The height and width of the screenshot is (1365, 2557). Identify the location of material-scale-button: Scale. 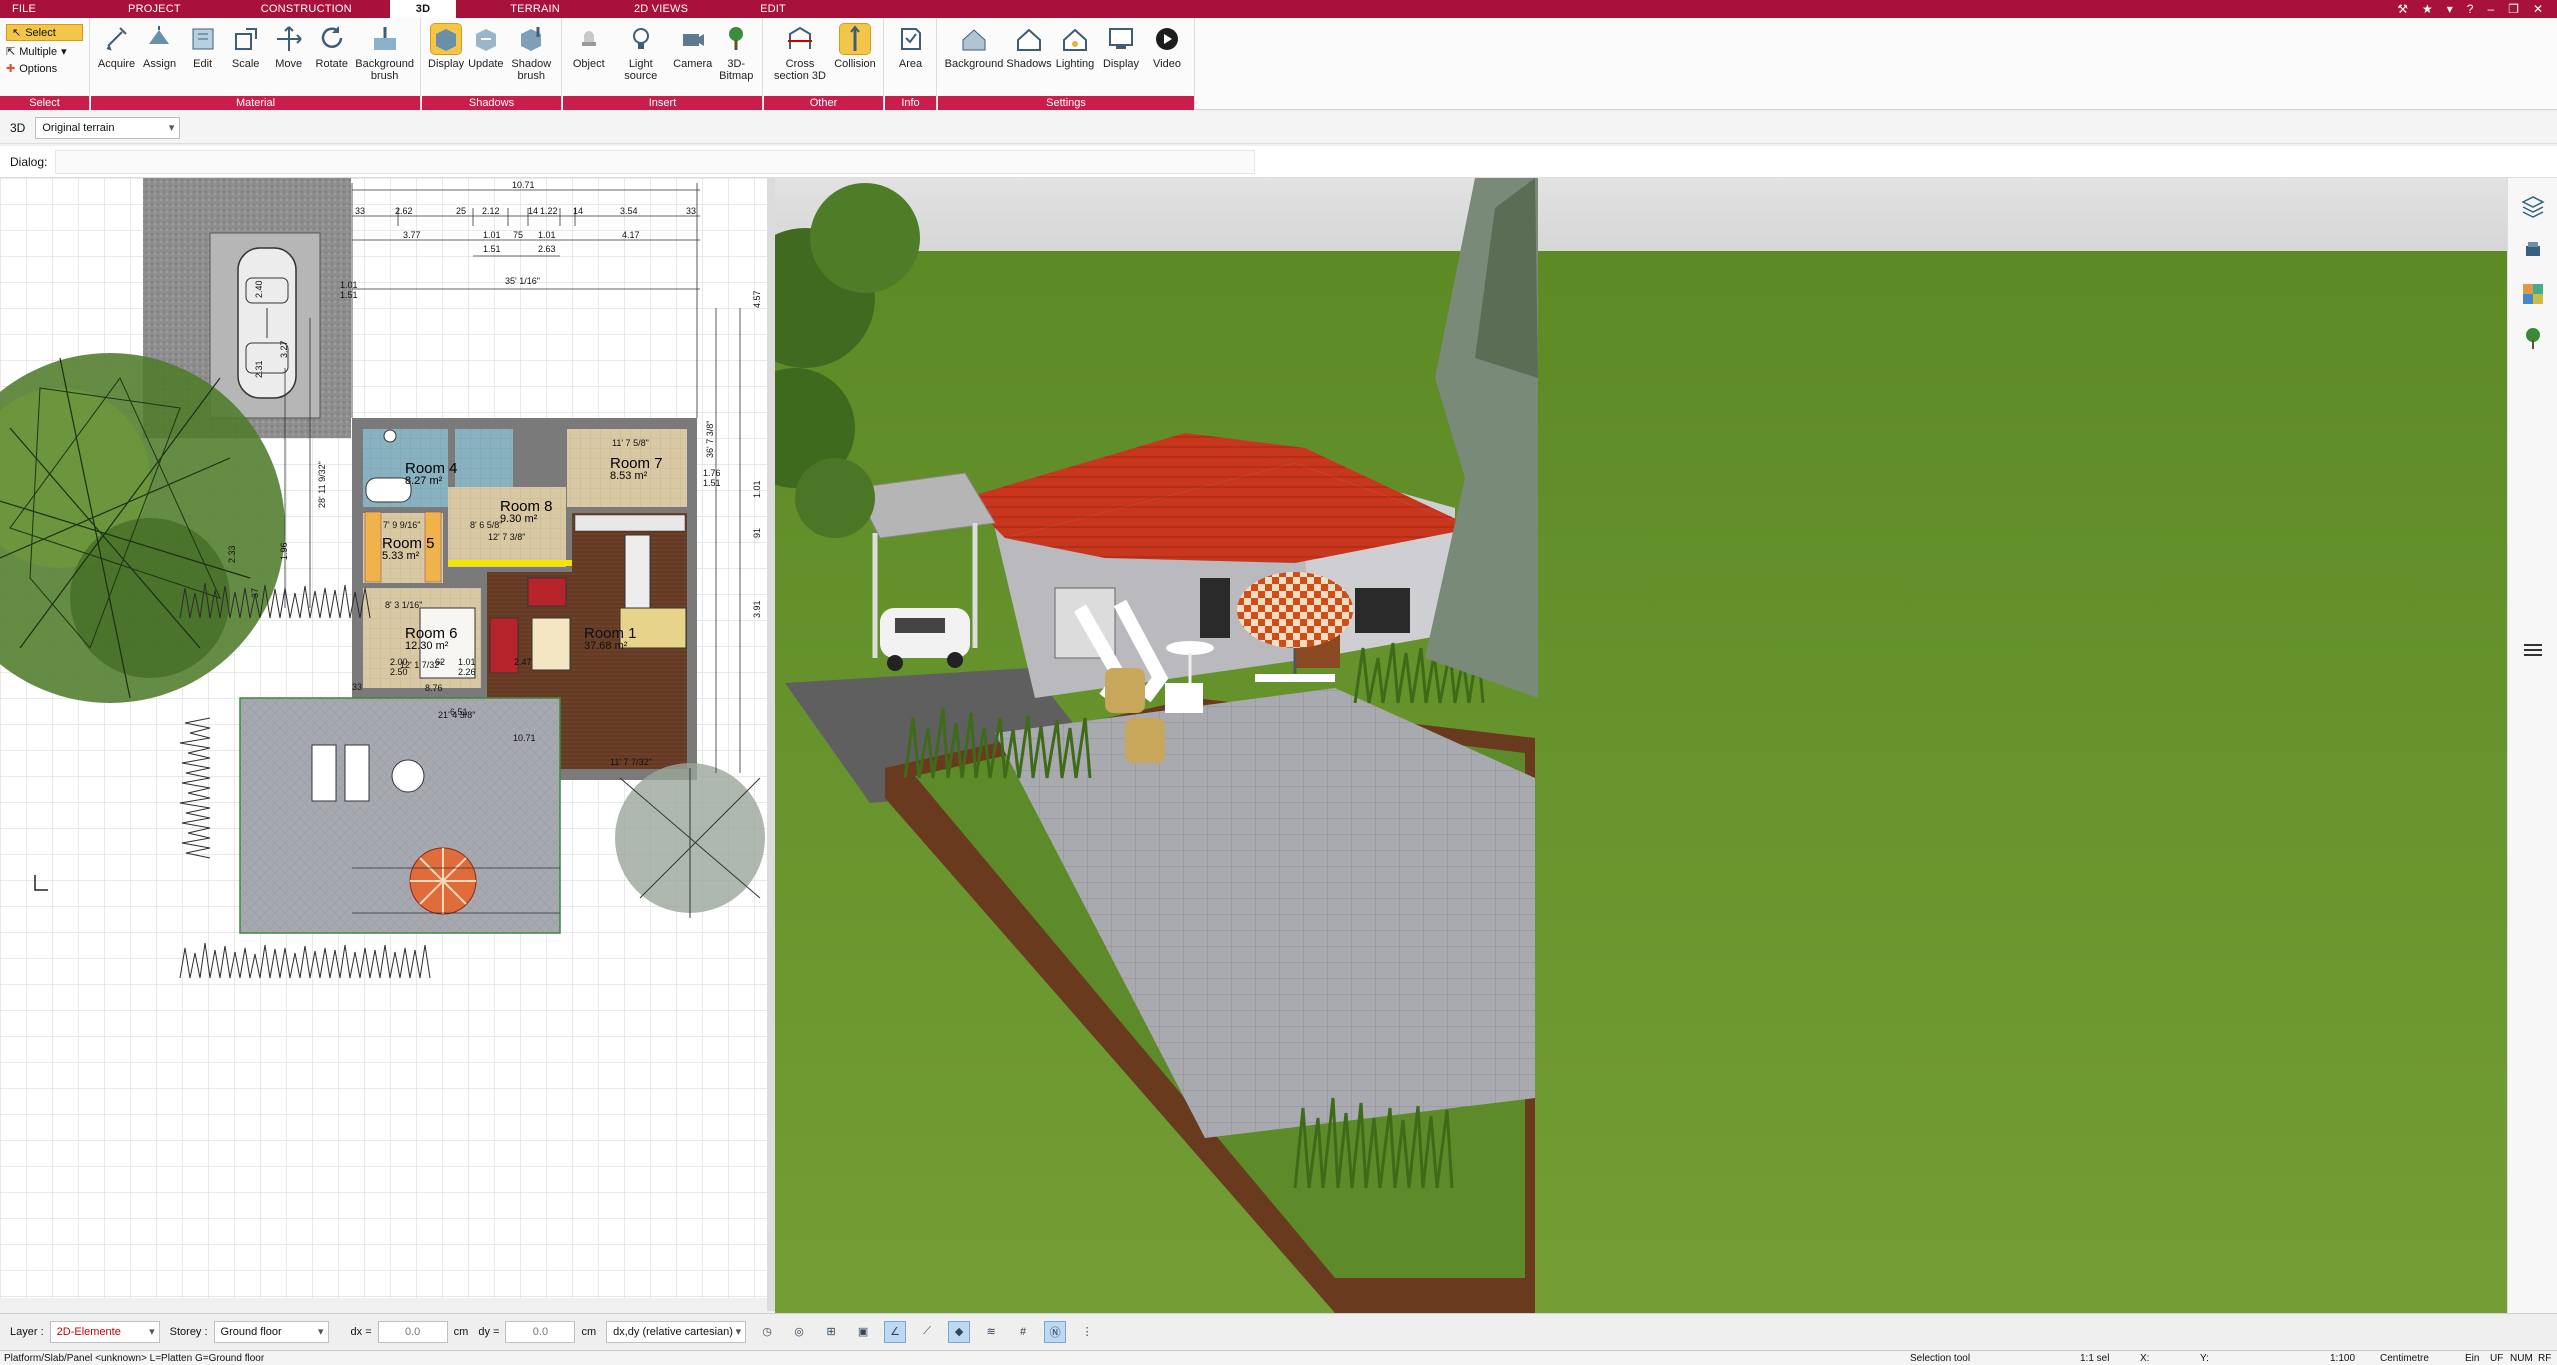
(245, 60).